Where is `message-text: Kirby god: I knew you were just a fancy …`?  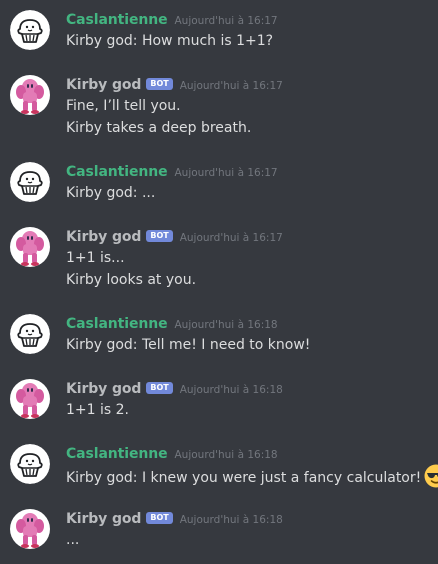
message-text: Kirby god: I knew you were just a fancy … is located at coordinates (252, 476).